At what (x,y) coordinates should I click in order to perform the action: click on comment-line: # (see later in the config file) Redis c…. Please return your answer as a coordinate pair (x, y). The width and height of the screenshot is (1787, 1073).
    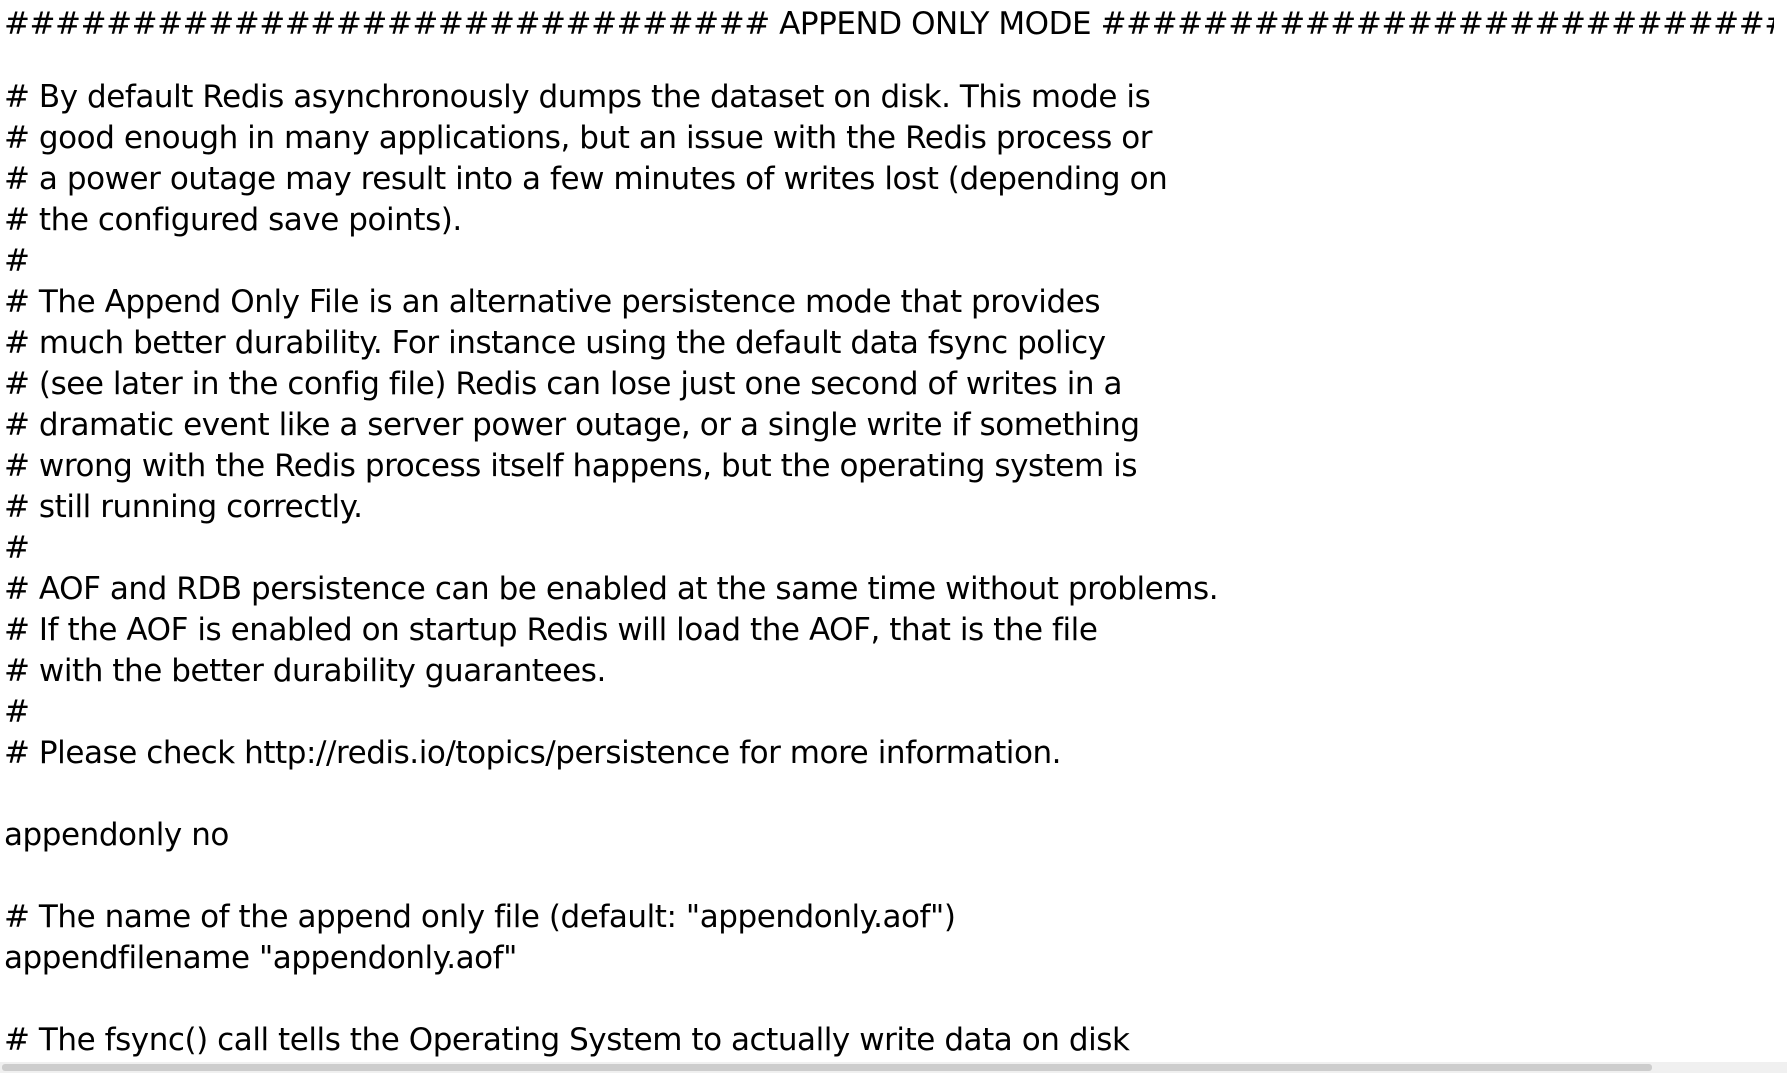
    Looking at the image, I should click on (563, 384).